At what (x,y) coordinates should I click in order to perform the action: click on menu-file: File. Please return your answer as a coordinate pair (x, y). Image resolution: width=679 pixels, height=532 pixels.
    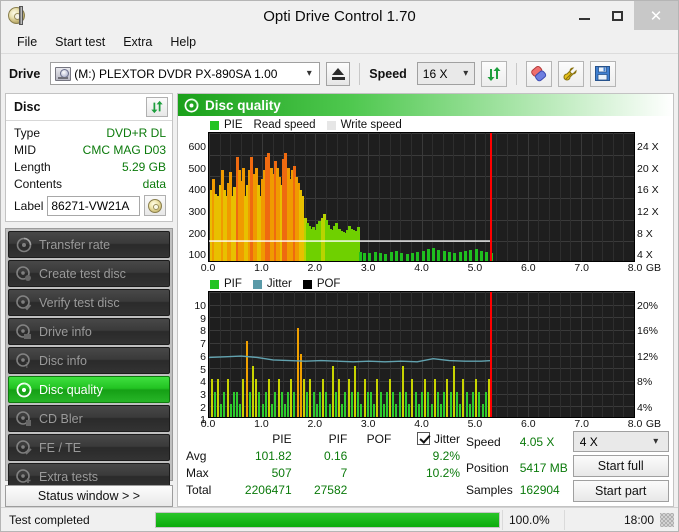
    Looking at the image, I should click on (27, 42).